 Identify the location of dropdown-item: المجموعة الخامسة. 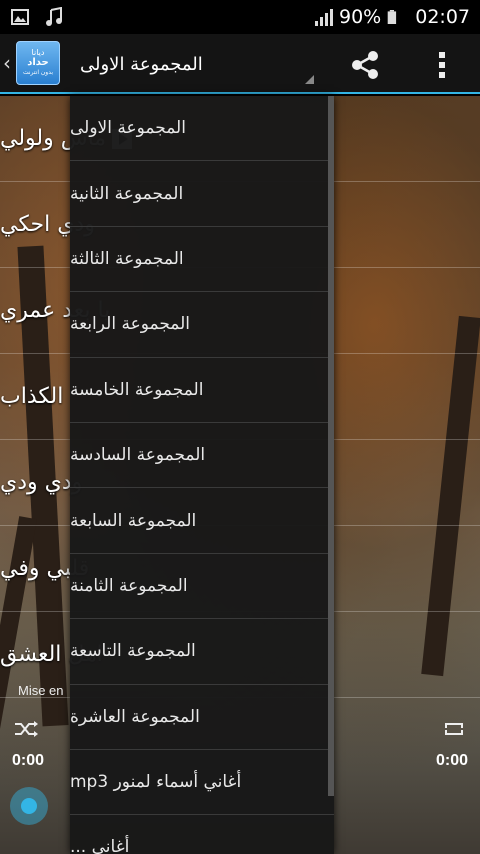
(202, 390).